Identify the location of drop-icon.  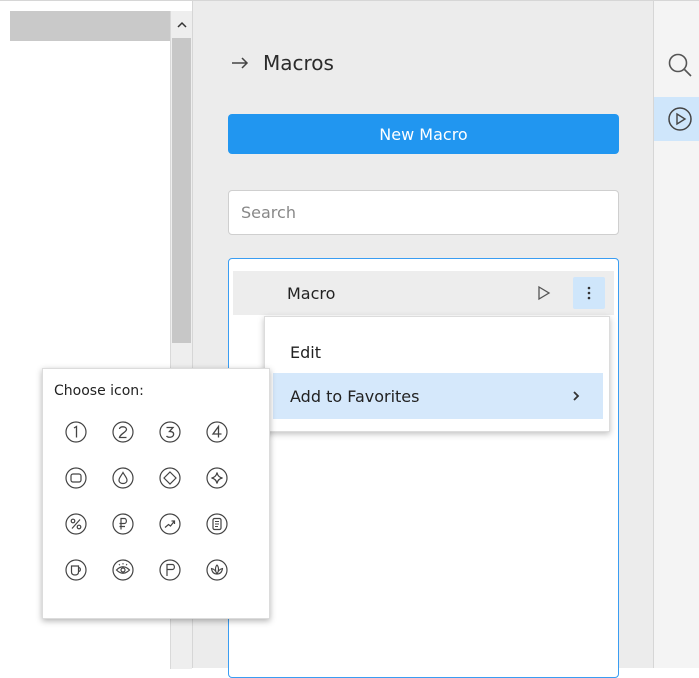
(123, 478).